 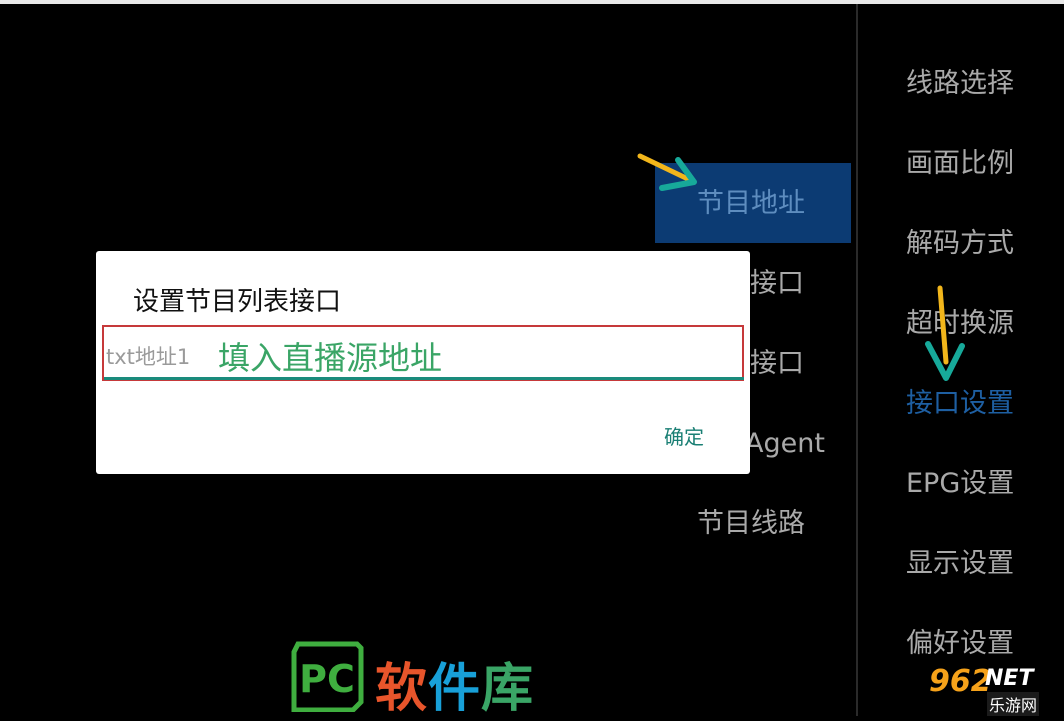 I want to click on site-badge: 962 NET 乐游网, so click(x=992, y=690).